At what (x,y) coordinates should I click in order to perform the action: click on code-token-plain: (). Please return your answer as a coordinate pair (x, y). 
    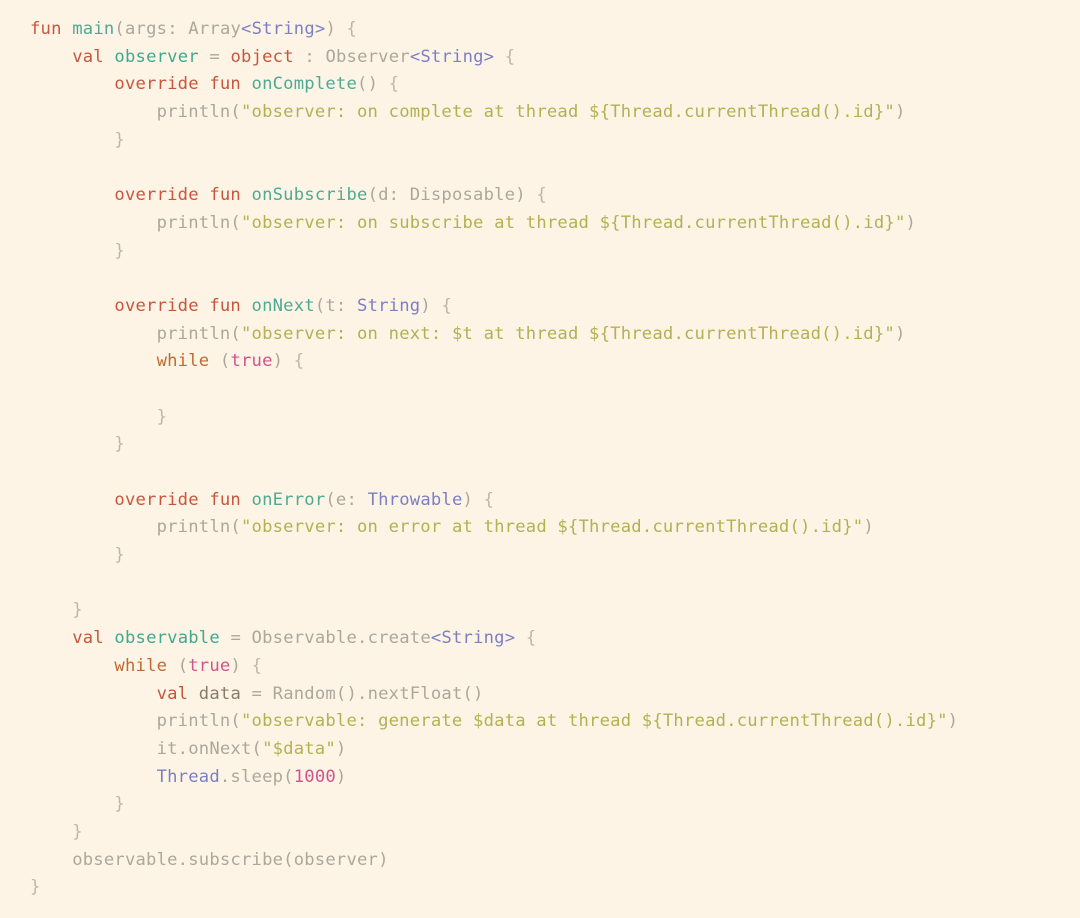
    Looking at the image, I should click on (373, 84).